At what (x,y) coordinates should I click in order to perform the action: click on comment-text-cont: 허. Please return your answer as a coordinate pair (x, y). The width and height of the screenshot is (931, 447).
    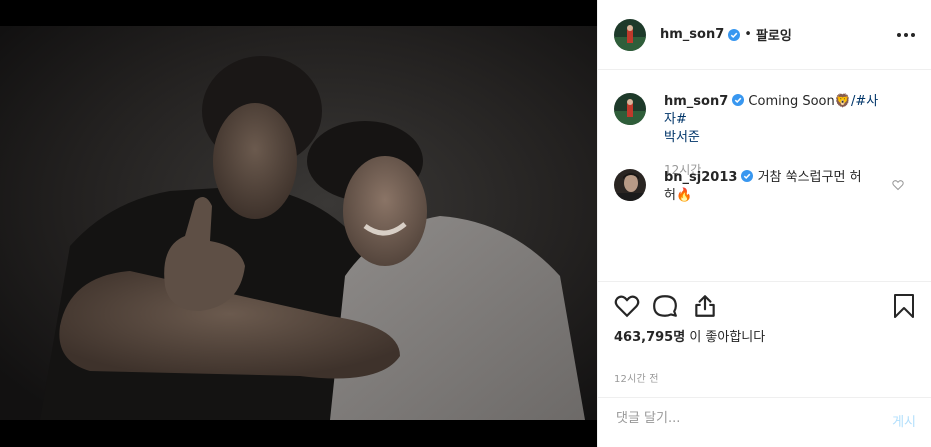
    Looking at the image, I should click on (670, 195).